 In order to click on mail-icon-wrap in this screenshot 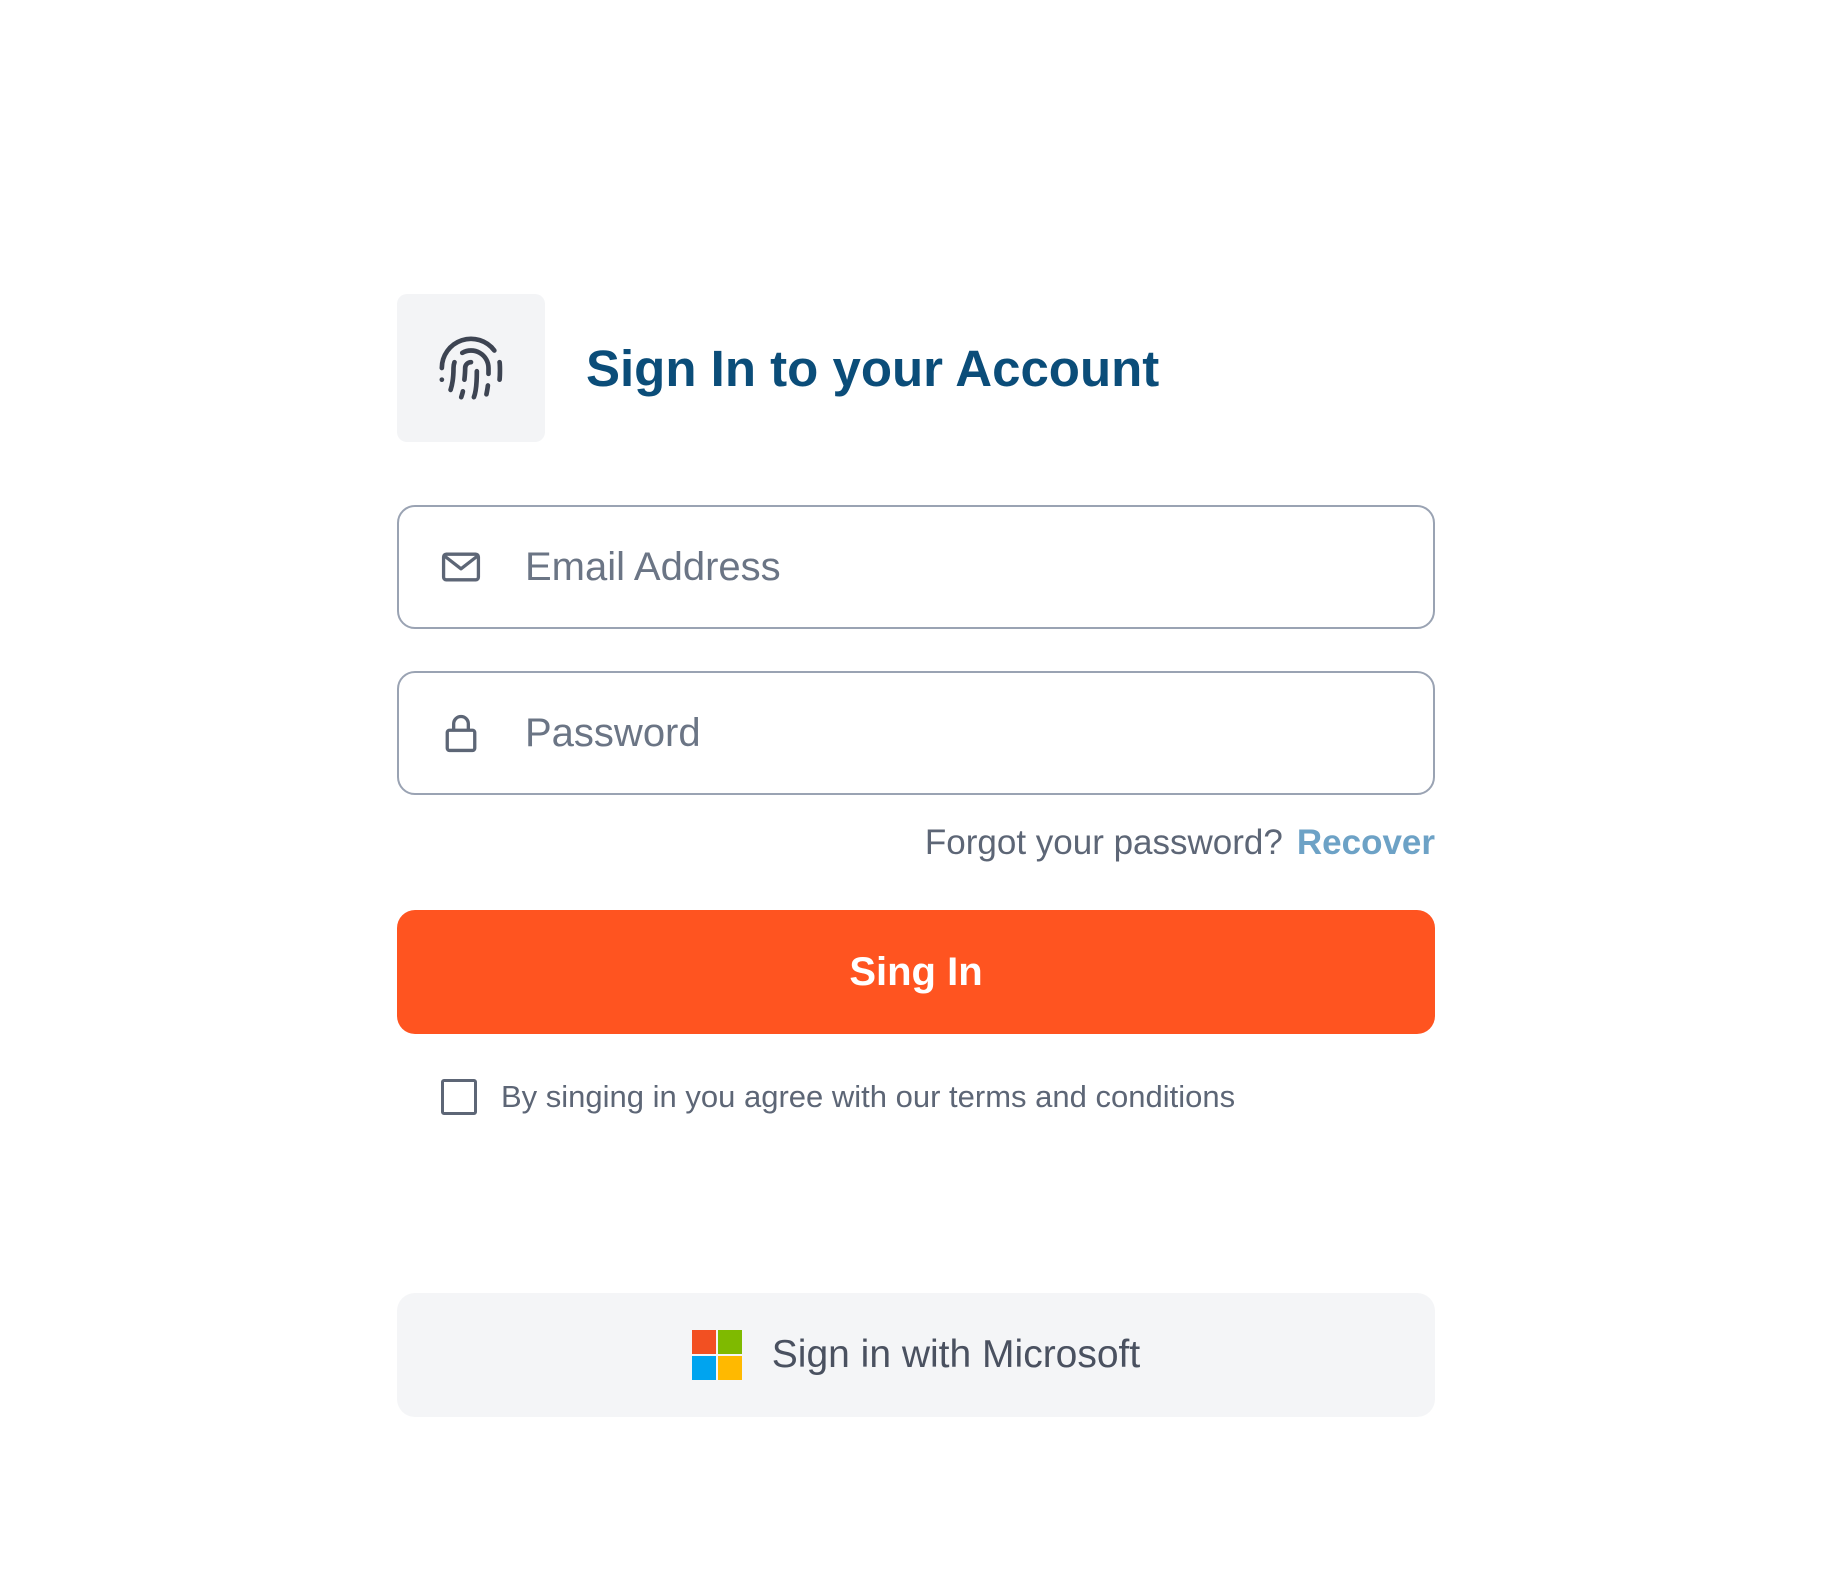, I will do `click(461, 567)`.